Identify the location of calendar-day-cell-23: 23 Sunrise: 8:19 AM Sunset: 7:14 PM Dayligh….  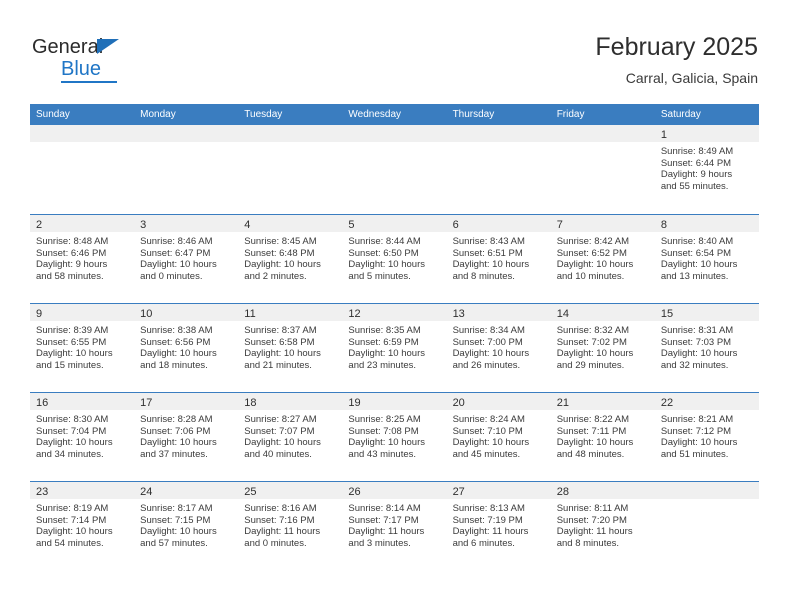
(82, 526).